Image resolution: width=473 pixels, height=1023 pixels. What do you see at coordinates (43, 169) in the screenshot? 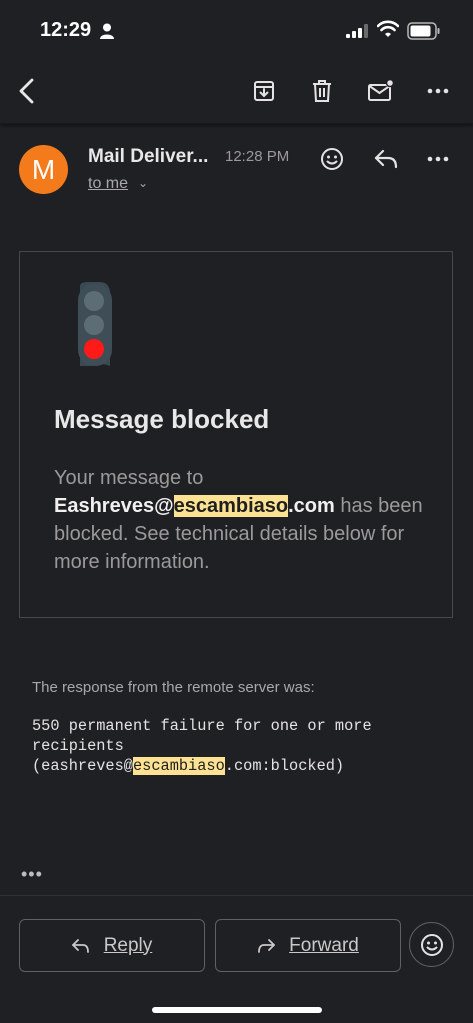
I see `avatar: M` at bounding box center [43, 169].